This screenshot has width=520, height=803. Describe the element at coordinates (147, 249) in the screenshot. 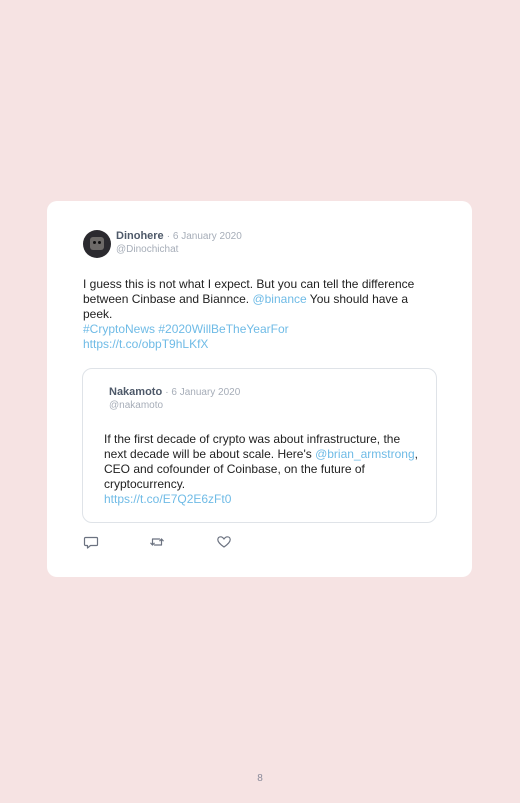

I see `author-handle: @Dinochichat` at that location.